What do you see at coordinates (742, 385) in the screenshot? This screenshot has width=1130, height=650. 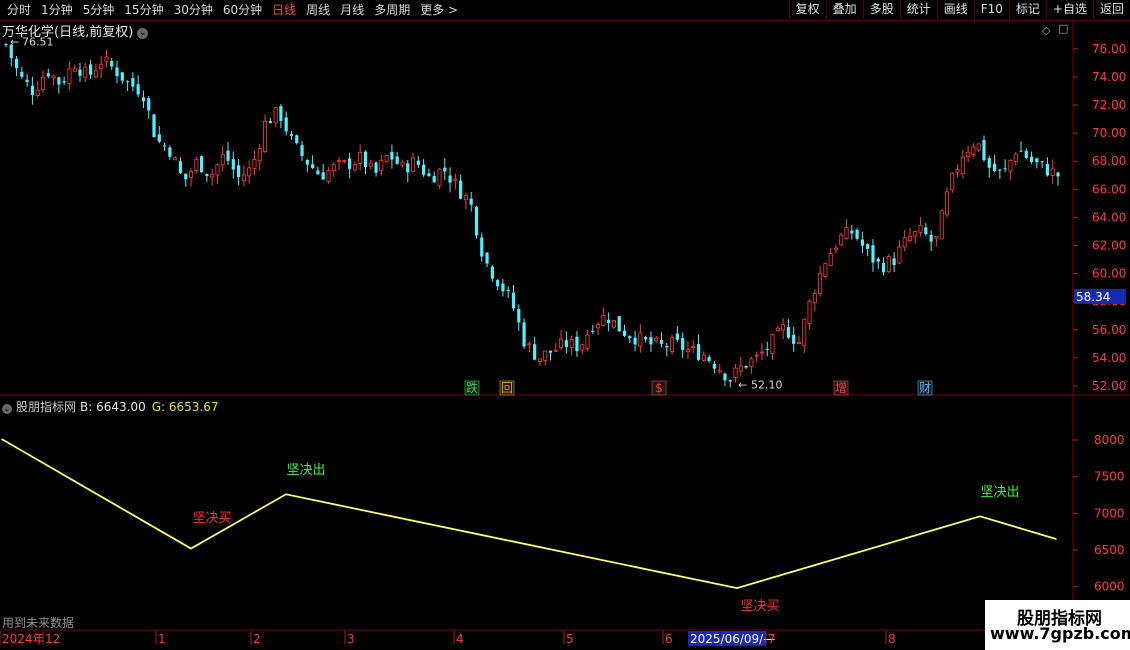 I see `low-arrow-icon: ←` at bounding box center [742, 385].